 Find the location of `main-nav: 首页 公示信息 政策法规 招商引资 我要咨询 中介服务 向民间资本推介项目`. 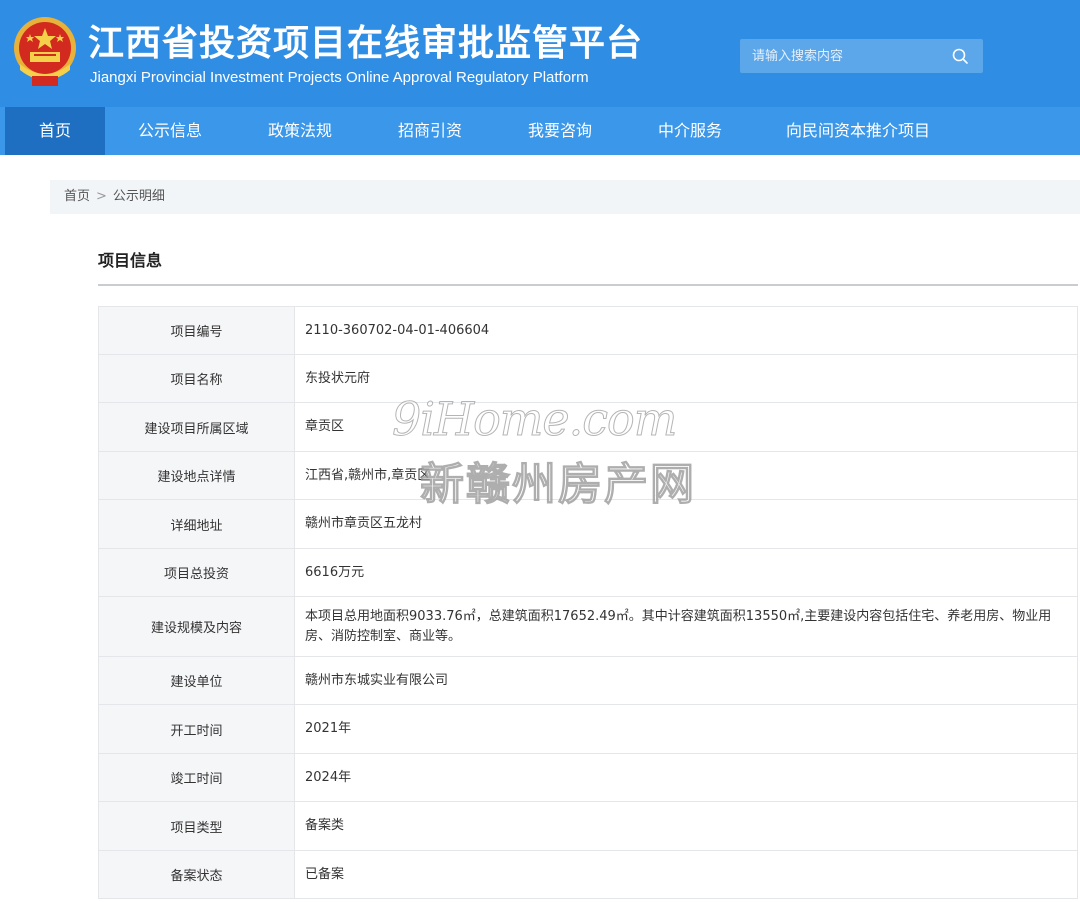

main-nav: 首页 公示信息 政策法规 招商引资 我要咨询 中介服务 向民间资本推介项目 is located at coordinates (540, 131).